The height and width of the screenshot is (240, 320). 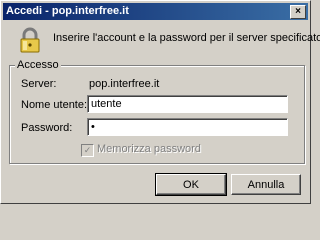 What do you see at coordinates (30, 40) in the screenshot?
I see `padlock-icon` at bounding box center [30, 40].